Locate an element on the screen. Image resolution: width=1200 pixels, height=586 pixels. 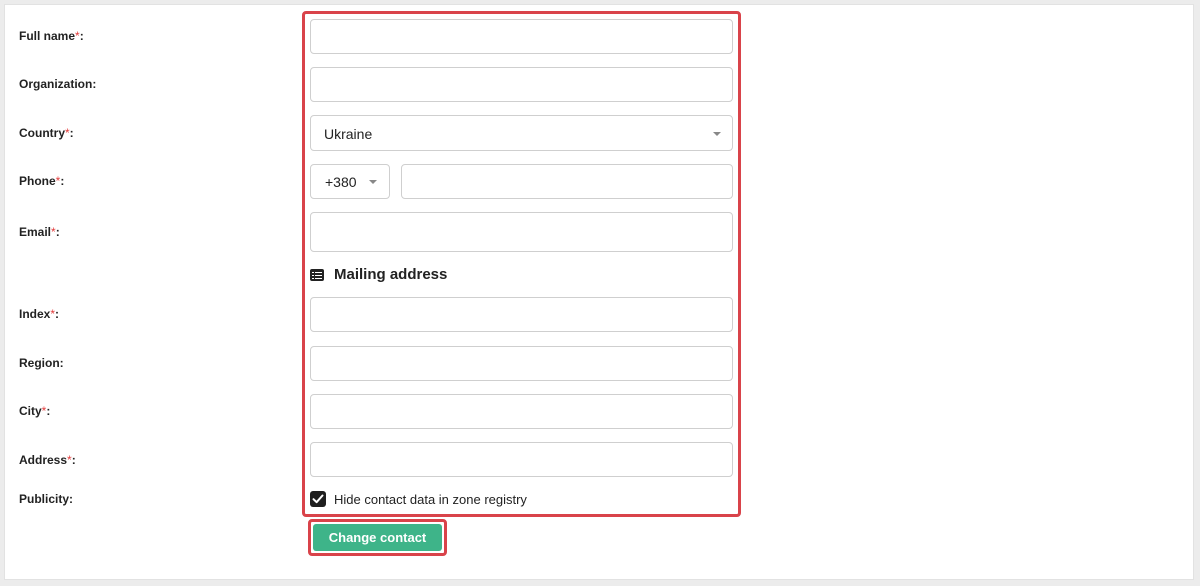
index-label: Index*: is located at coordinates (39, 314).